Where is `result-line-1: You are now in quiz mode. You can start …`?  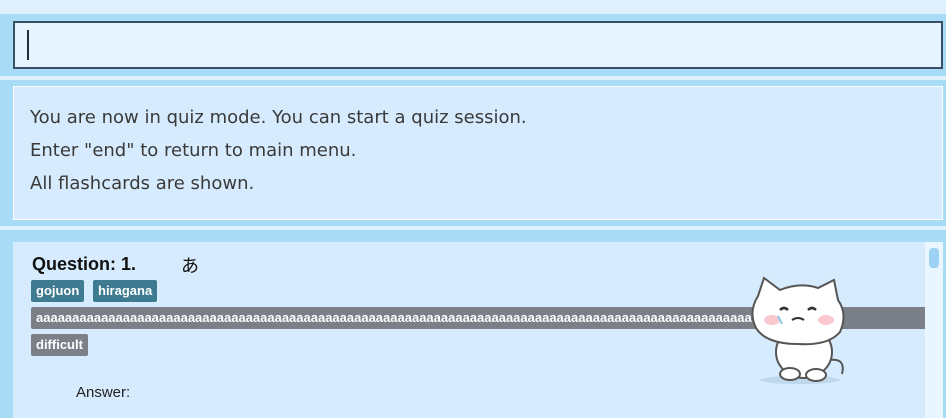 result-line-1: You are now in quiz mode. You can start … is located at coordinates (278, 117).